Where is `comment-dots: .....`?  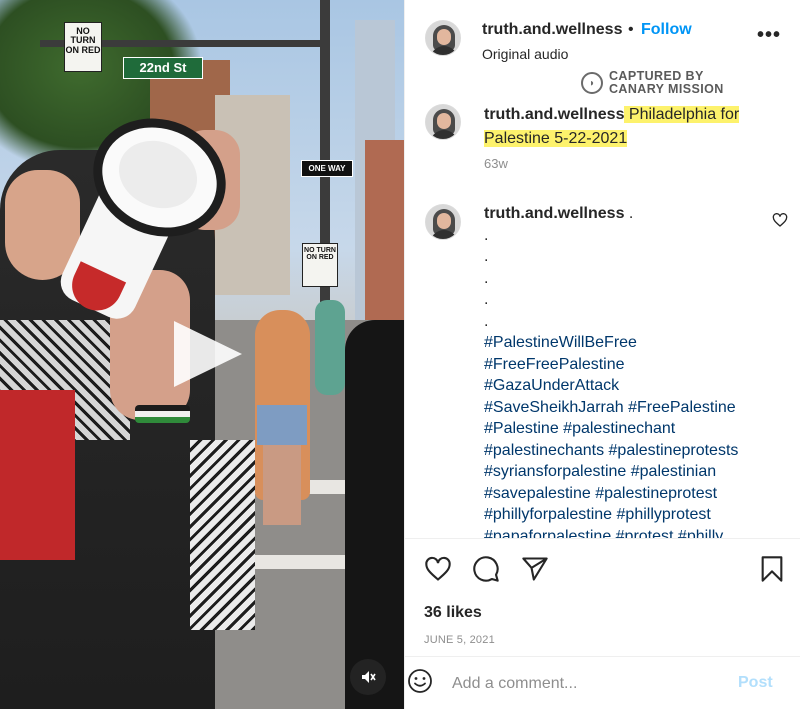 comment-dots: ..... is located at coordinates (626, 279).